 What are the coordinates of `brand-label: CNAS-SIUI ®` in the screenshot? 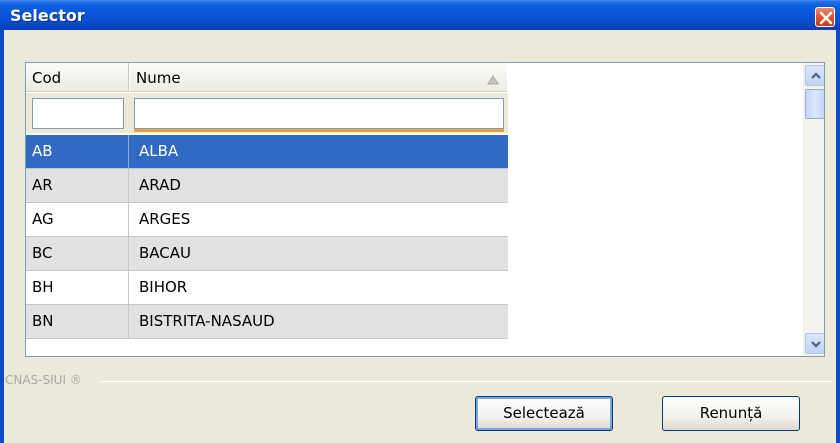 It's located at (43, 380).